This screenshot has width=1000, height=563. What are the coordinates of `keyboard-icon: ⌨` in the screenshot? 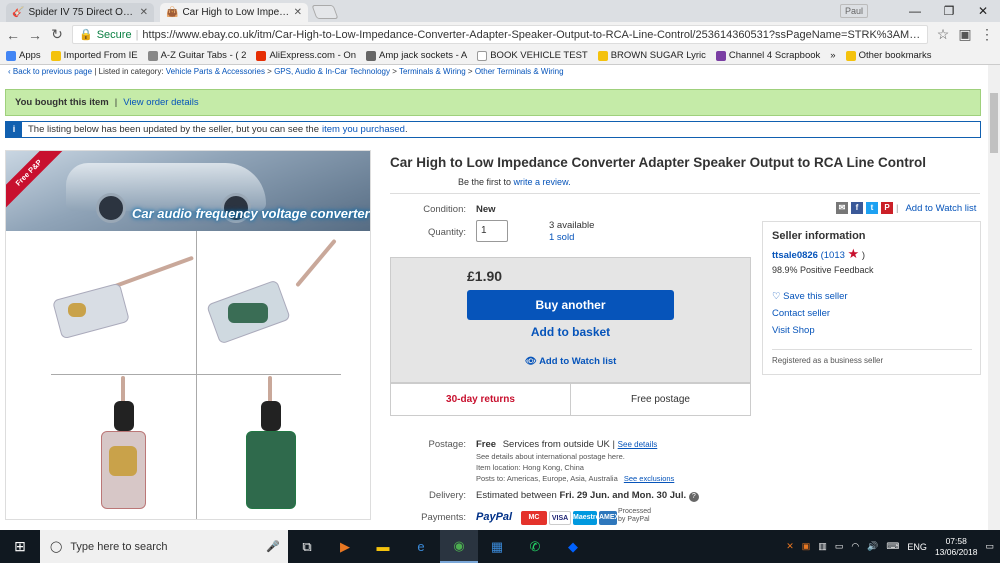 It's located at (892, 546).